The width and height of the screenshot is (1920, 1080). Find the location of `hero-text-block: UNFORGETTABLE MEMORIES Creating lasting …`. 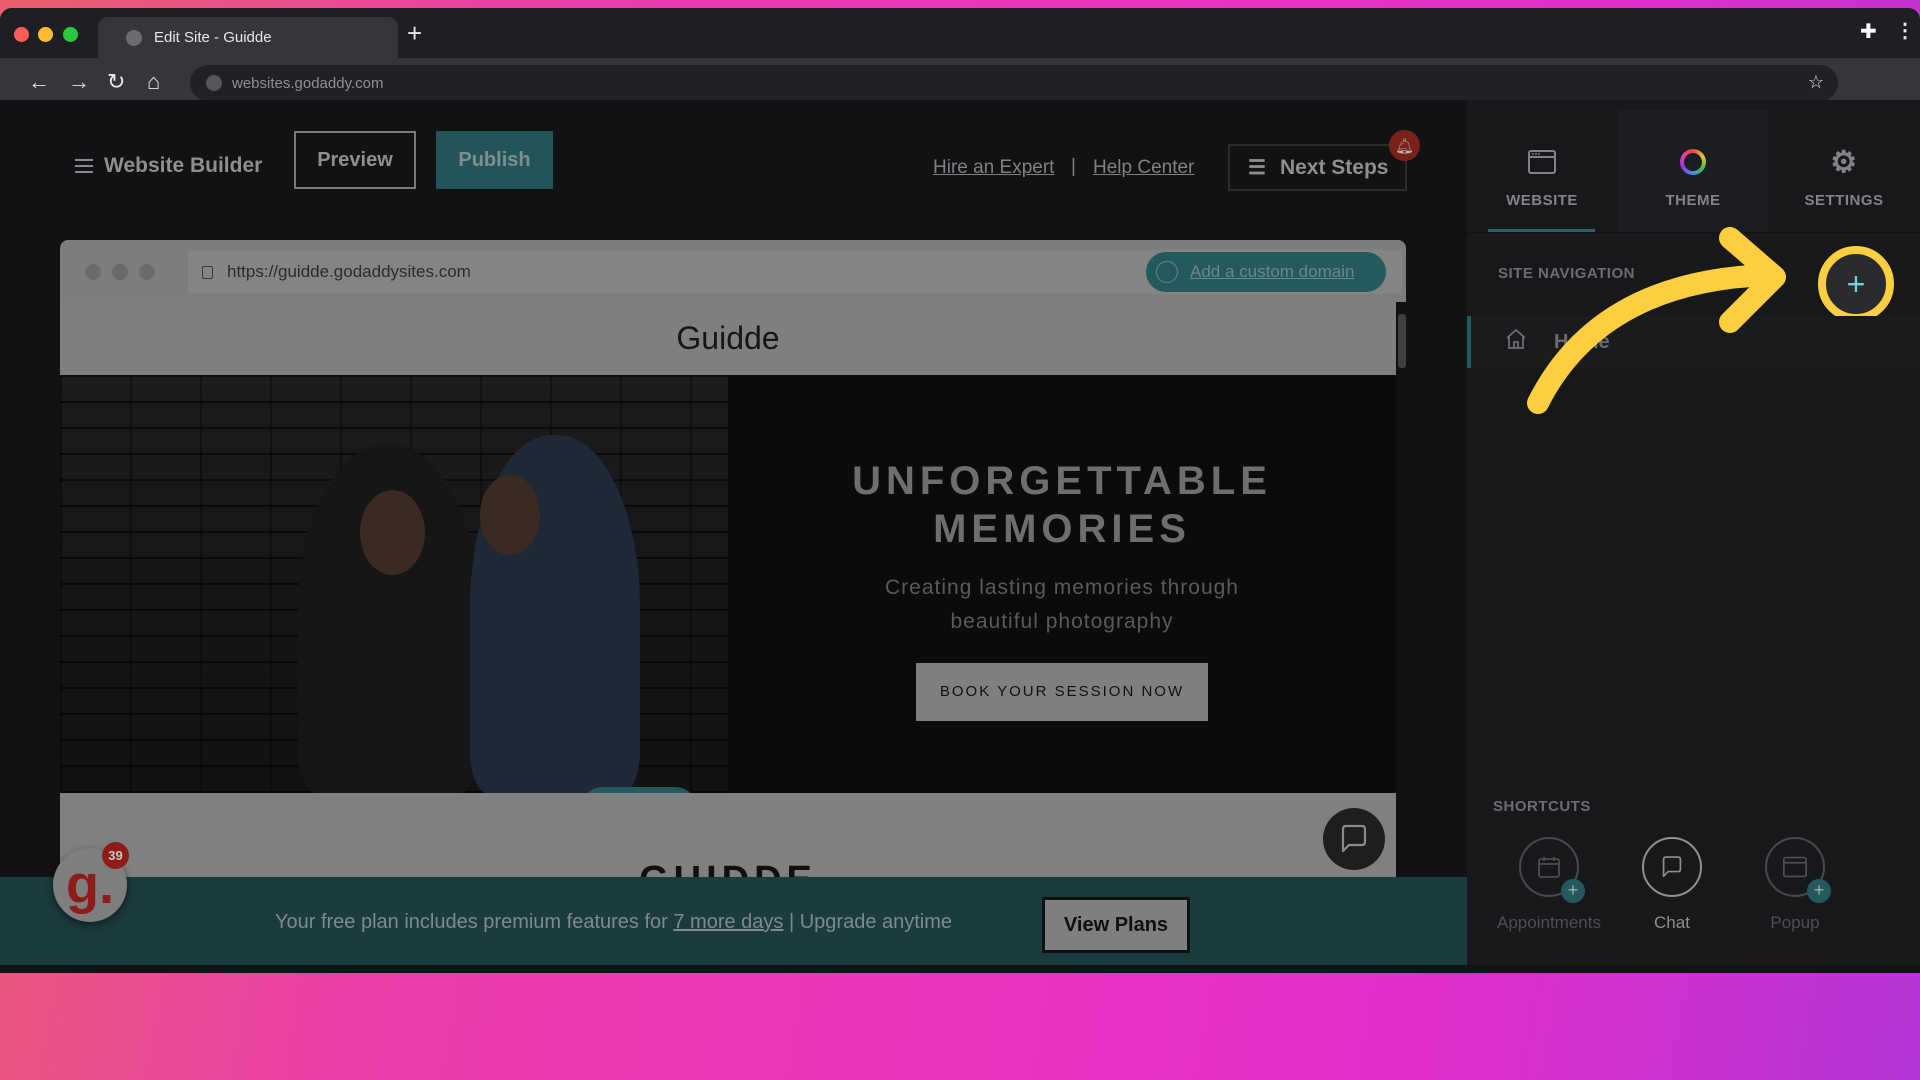

hero-text-block: UNFORGETTABLE MEMORIES Creating lasting … is located at coordinates (1062, 584).